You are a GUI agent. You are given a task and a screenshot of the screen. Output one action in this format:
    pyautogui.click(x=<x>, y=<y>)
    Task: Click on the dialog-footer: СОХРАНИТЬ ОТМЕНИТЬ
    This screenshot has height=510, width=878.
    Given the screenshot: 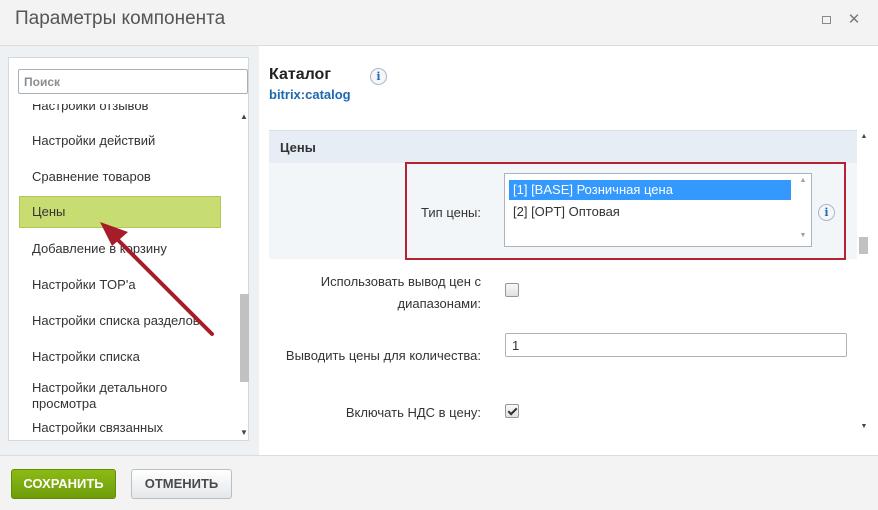 What is the action you would take?
    pyautogui.click(x=439, y=482)
    